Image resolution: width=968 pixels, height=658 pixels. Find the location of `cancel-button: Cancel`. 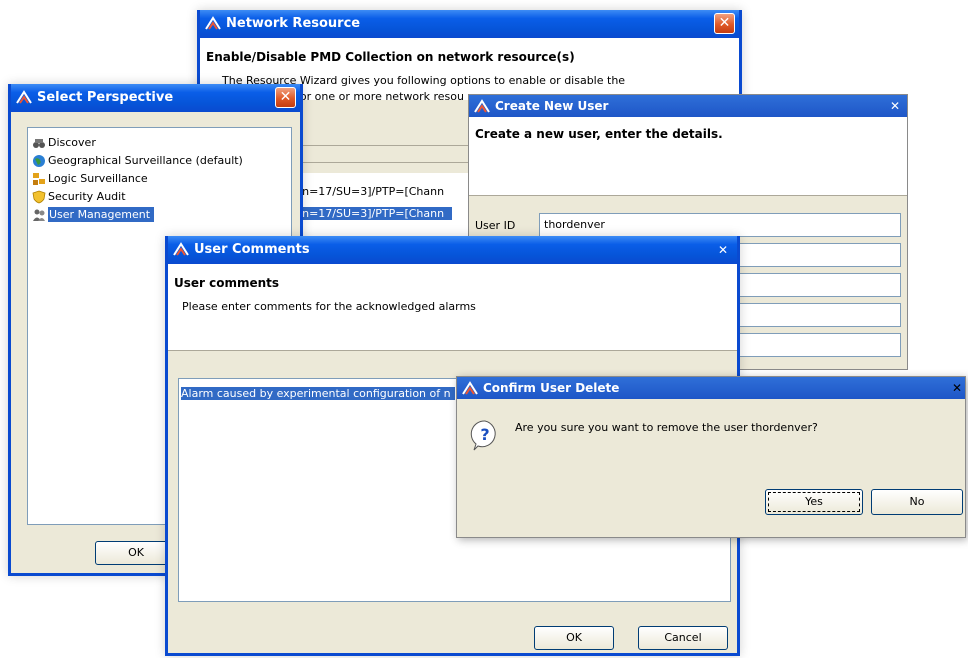

cancel-button: Cancel is located at coordinates (683, 638).